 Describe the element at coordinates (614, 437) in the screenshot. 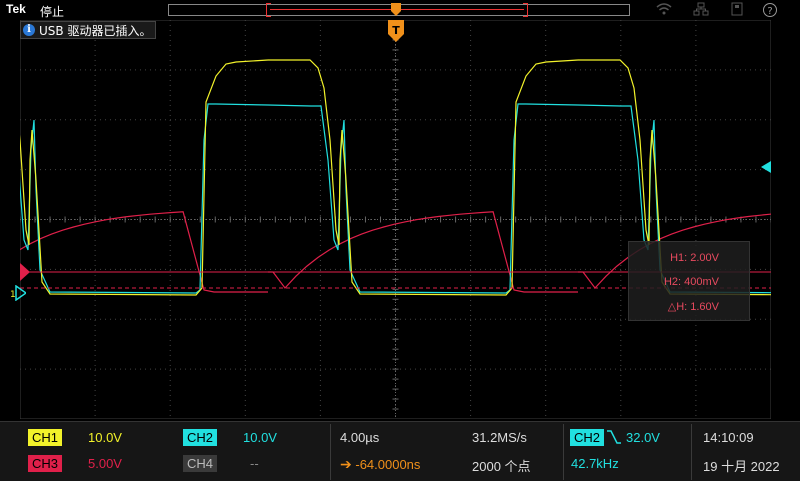

I see `falling-edge-icon` at that location.